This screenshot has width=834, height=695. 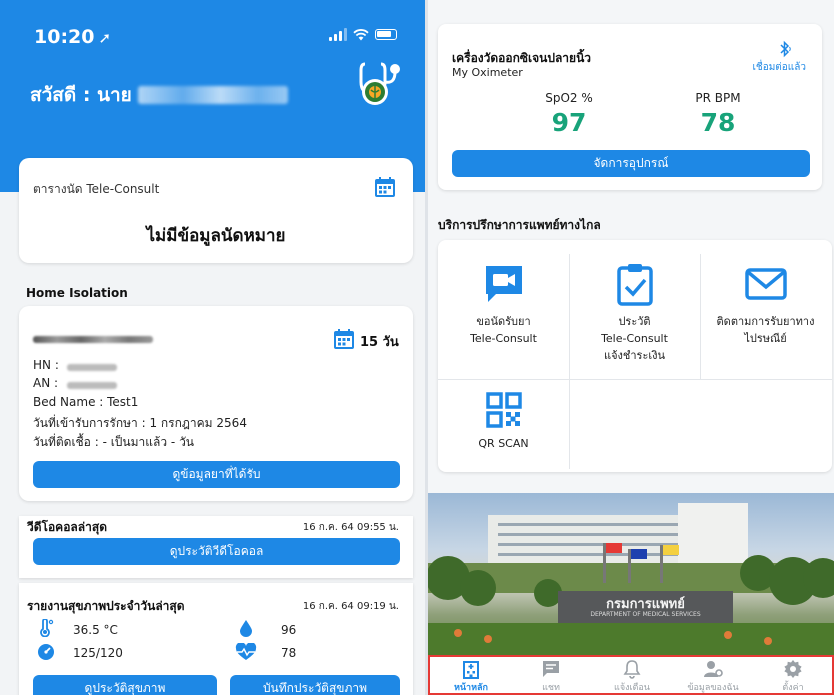 What do you see at coordinates (350, 527) in the screenshot?
I see `video-call-date: 16 ก.ค. 64 09:55 น.` at bounding box center [350, 527].